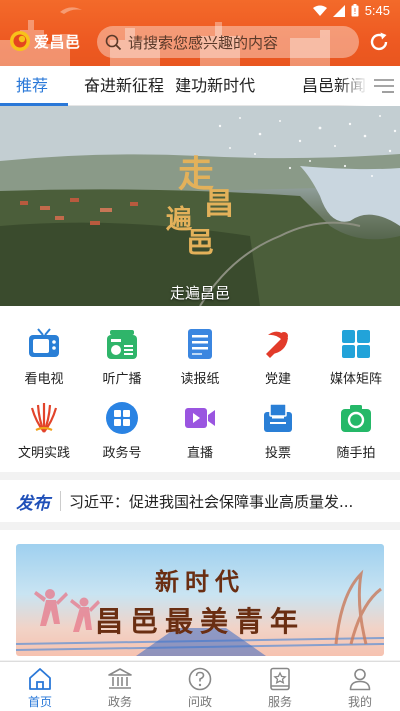  What do you see at coordinates (279, 702) in the screenshot?
I see `nav-label: 服务` at bounding box center [279, 702].